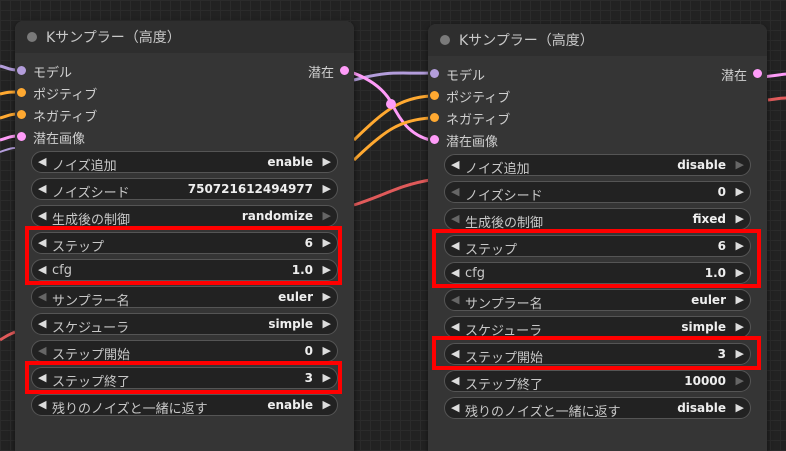  I want to click on widget-start-at-step: ◀ ステップ開始 3 ▶, so click(597, 354).